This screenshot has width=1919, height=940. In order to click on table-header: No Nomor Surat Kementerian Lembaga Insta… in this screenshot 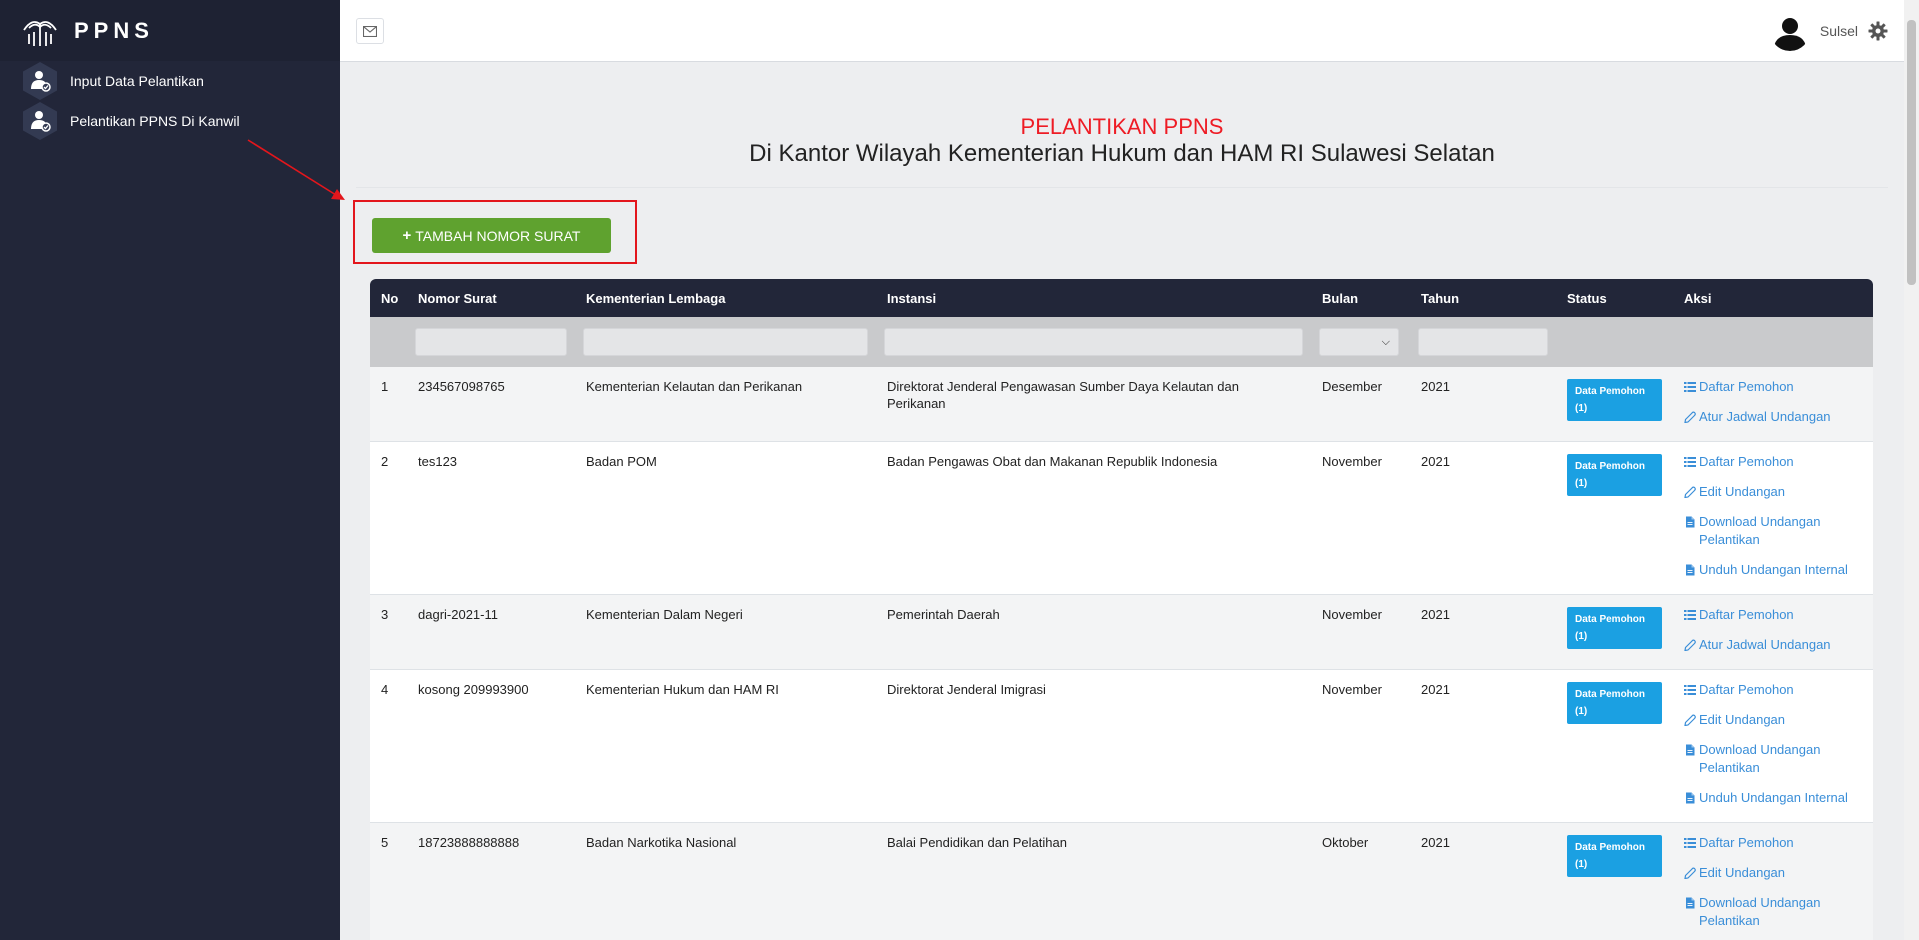, I will do `click(1121, 298)`.